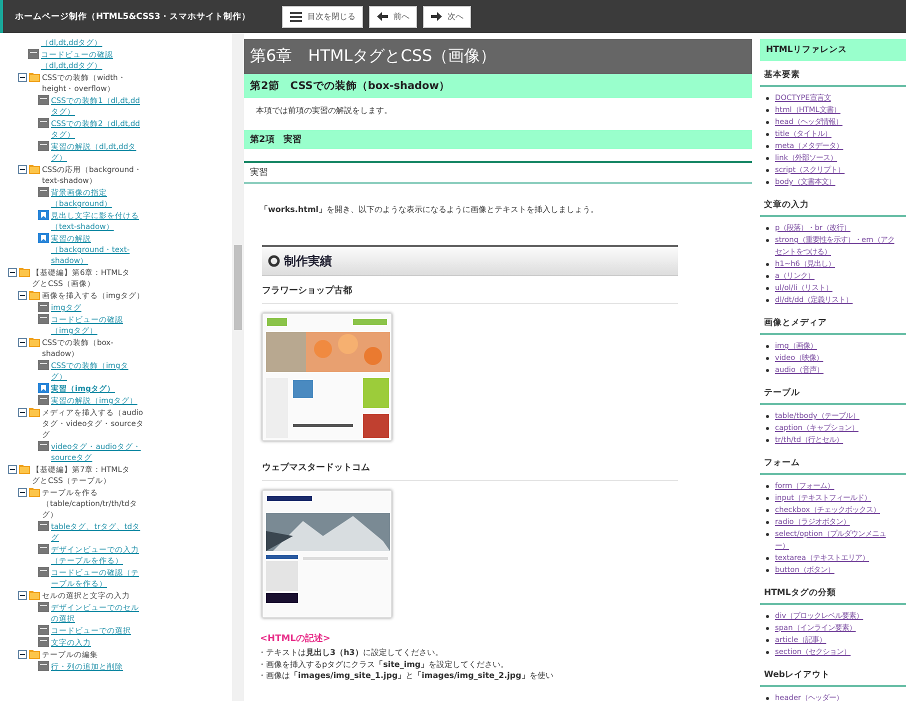  I want to click on code-heading: <HTMLの記述>, so click(295, 638).